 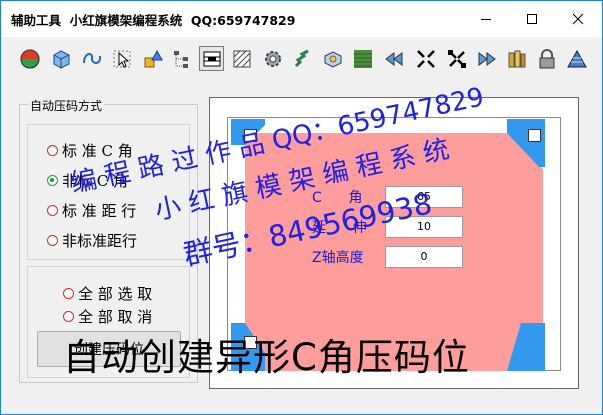 What do you see at coordinates (266, 357) in the screenshot?
I see `caption-overlay: 自动创建异形C角压码位` at bounding box center [266, 357].